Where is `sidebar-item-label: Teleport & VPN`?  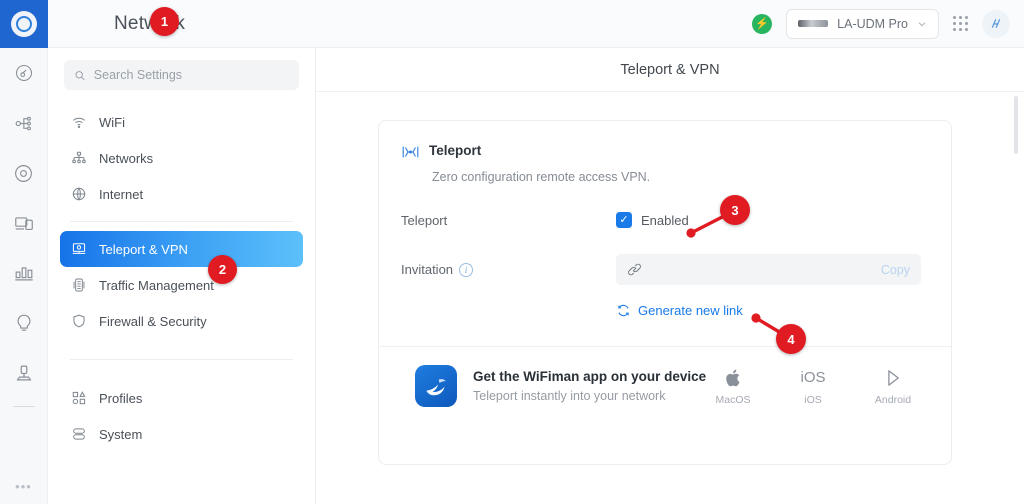
sidebar-item-label: Teleport & VPN is located at coordinates (143, 249).